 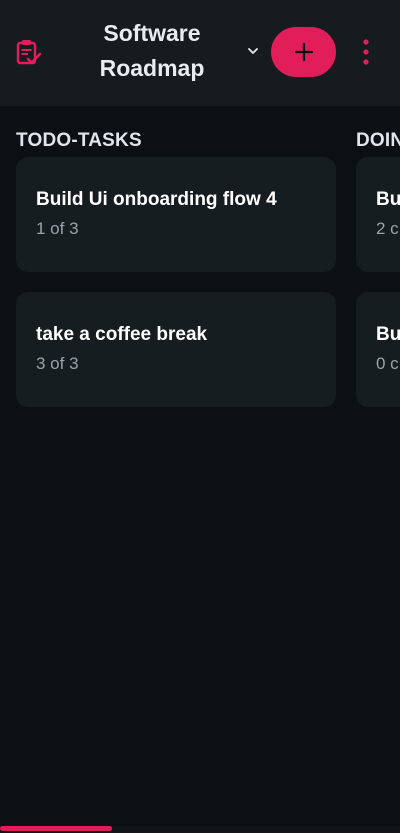 What do you see at coordinates (387, 228) in the screenshot?
I see `task-card-subtasks: 2 c` at bounding box center [387, 228].